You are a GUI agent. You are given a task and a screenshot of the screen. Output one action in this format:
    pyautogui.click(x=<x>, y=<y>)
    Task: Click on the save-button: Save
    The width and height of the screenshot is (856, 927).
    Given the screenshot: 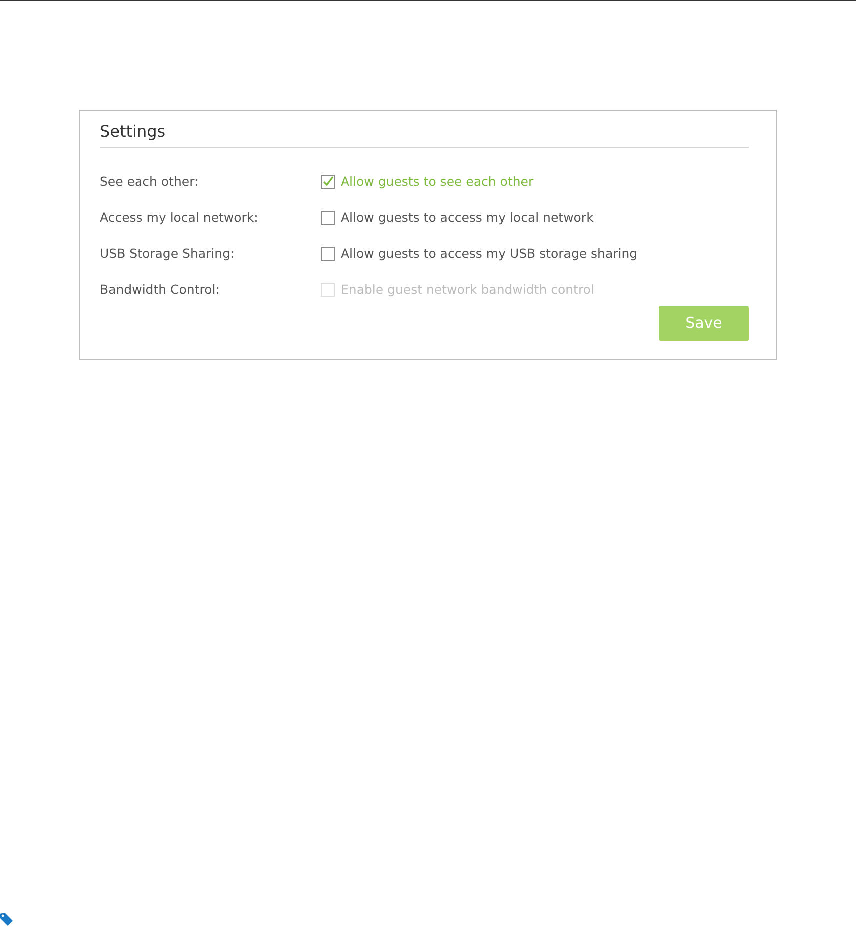 What is the action you would take?
    pyautogui.click(x=704, y=324)
    